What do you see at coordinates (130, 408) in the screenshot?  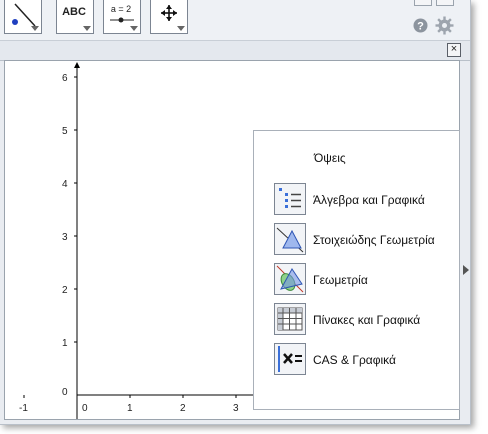 I see `x-tick-label: 1` at bounding box center [130, 408].